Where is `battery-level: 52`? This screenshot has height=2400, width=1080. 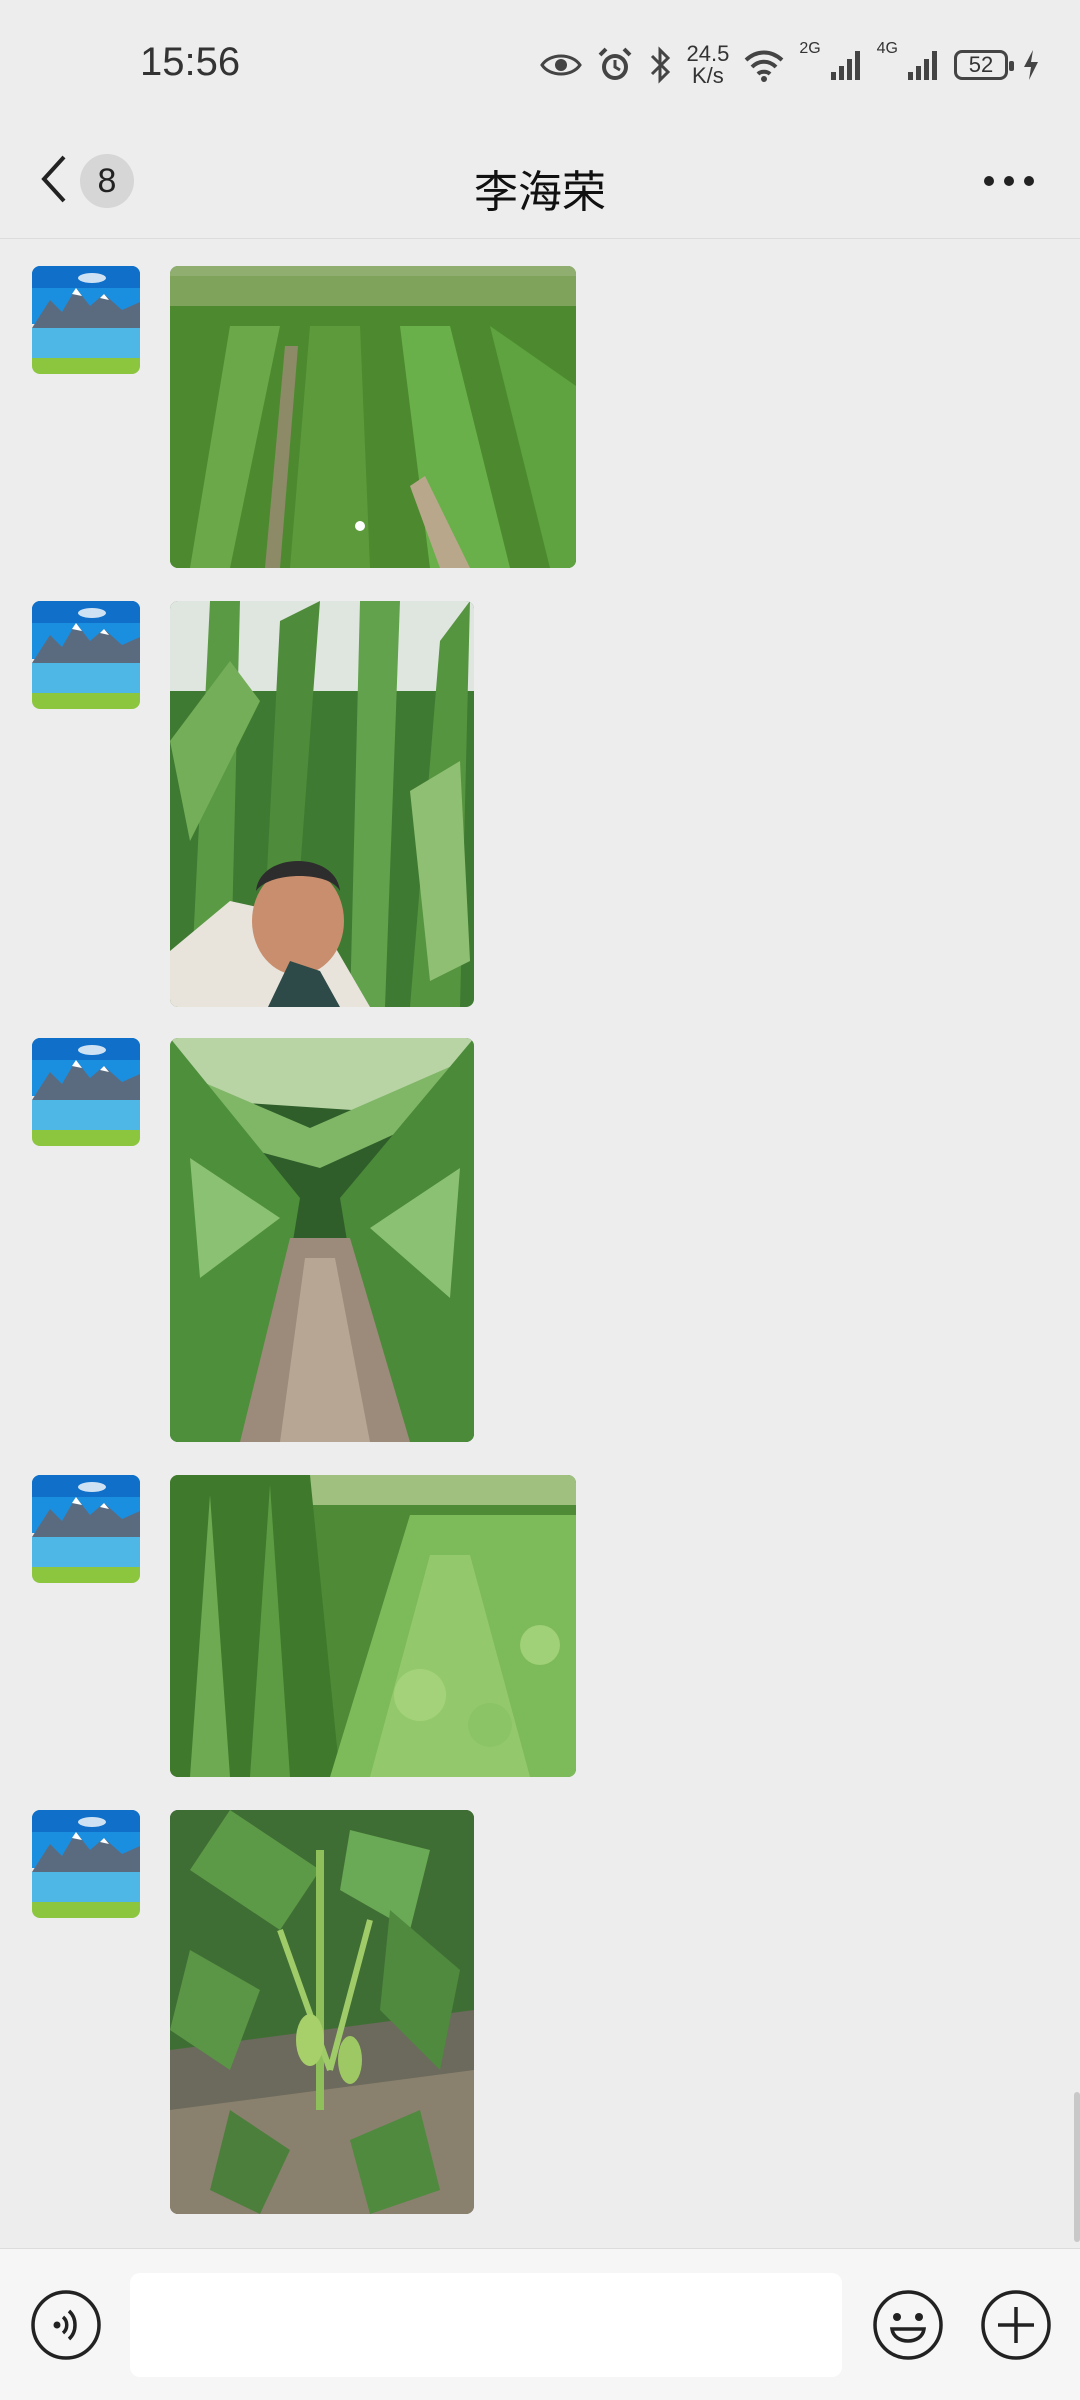
battery-level: 52 is located at coordinates (981, 64).